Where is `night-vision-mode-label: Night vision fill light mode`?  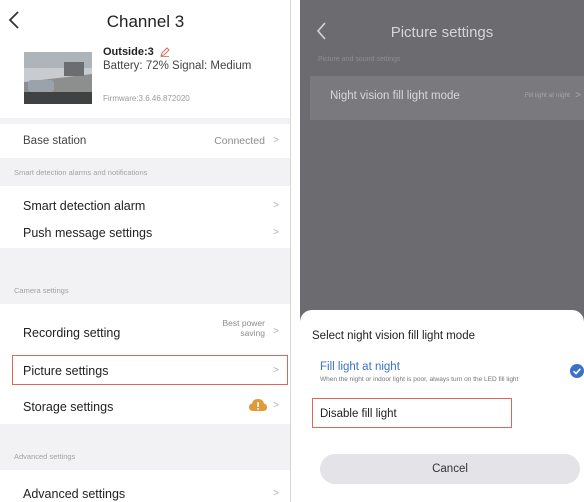
night-vision-mode-label: Night vision fill light mode is located at coordinates (395, 96).